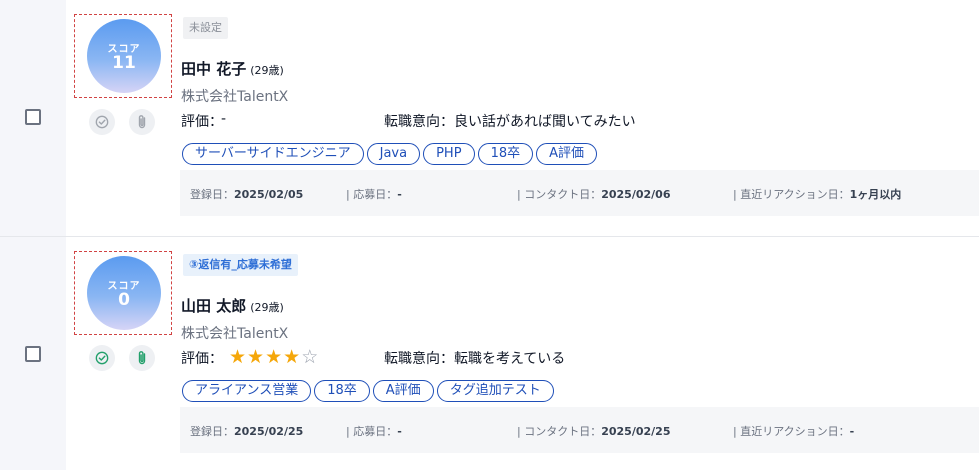 This screenshot has width=979, height=470. I want to click on tag-list: アライアンス営業 18卒 A評価 タグ追加テスト, so click(368, 391).